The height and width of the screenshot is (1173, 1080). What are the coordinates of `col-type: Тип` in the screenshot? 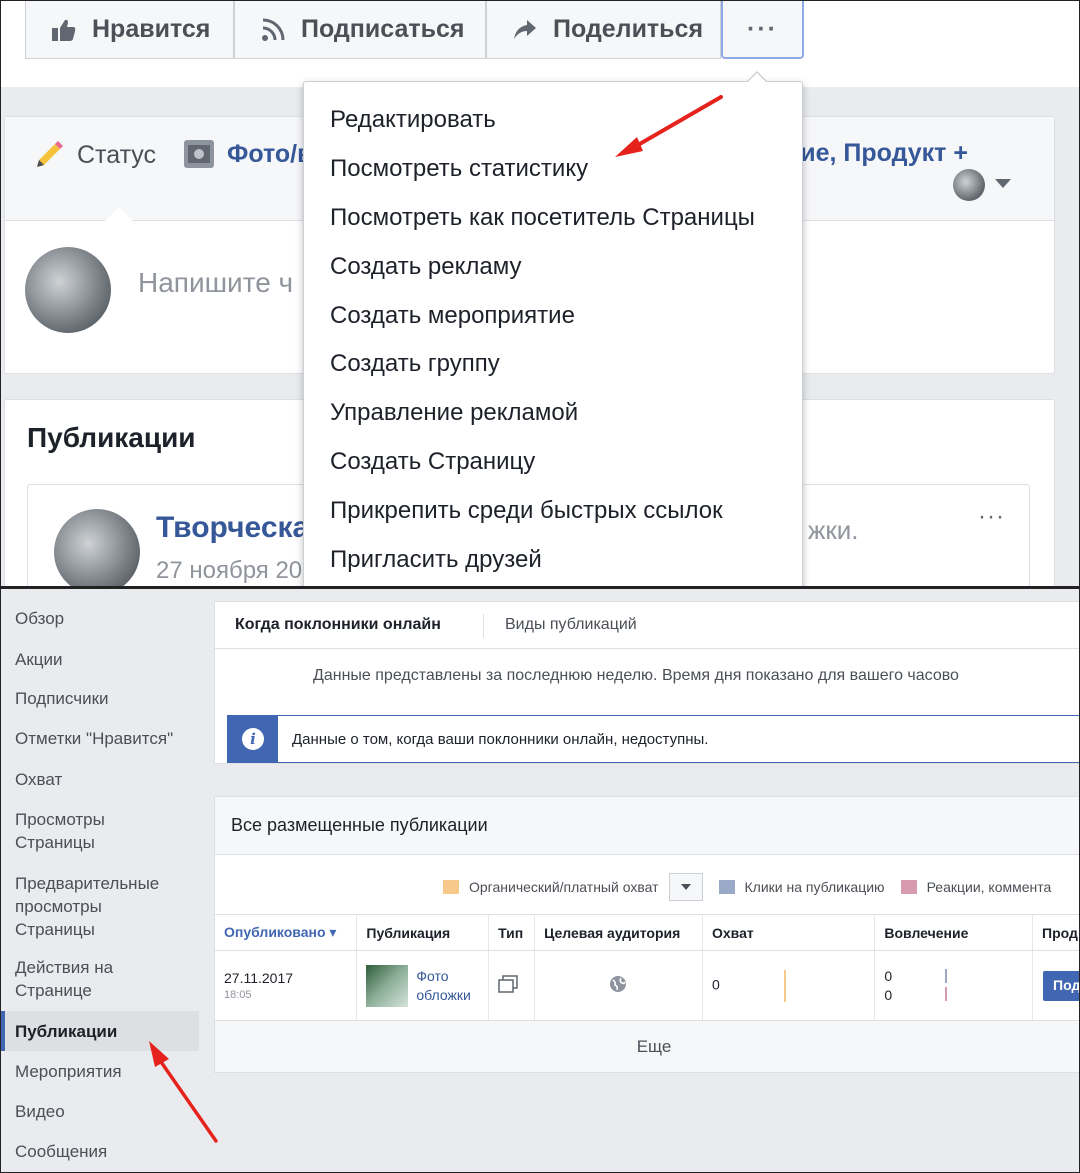 It's located at (512, 932).